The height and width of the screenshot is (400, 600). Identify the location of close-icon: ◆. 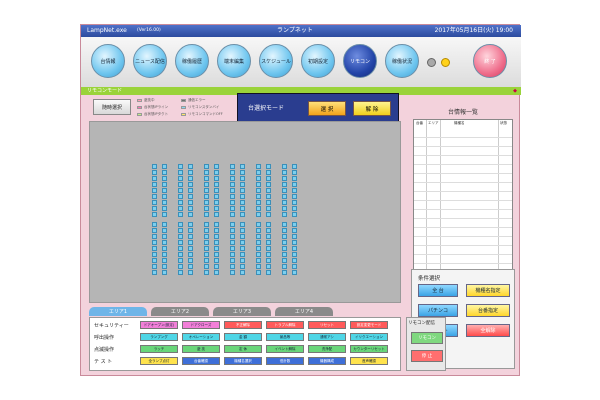
(515, 91).